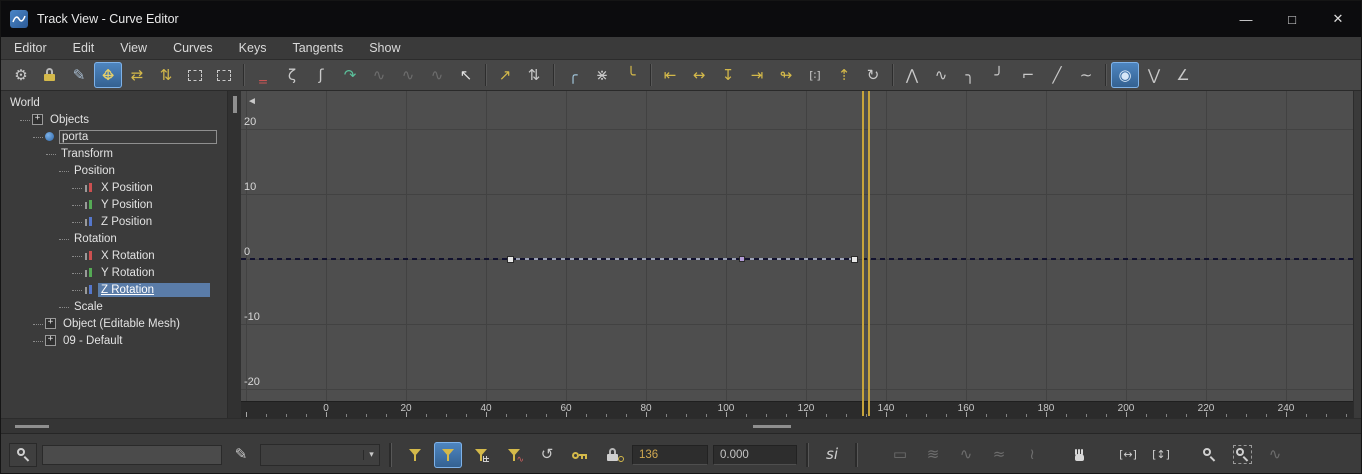  Describe the element at coordinates (755, 454) in the screenshot. I see `key-value-field: 0.000` at that location.